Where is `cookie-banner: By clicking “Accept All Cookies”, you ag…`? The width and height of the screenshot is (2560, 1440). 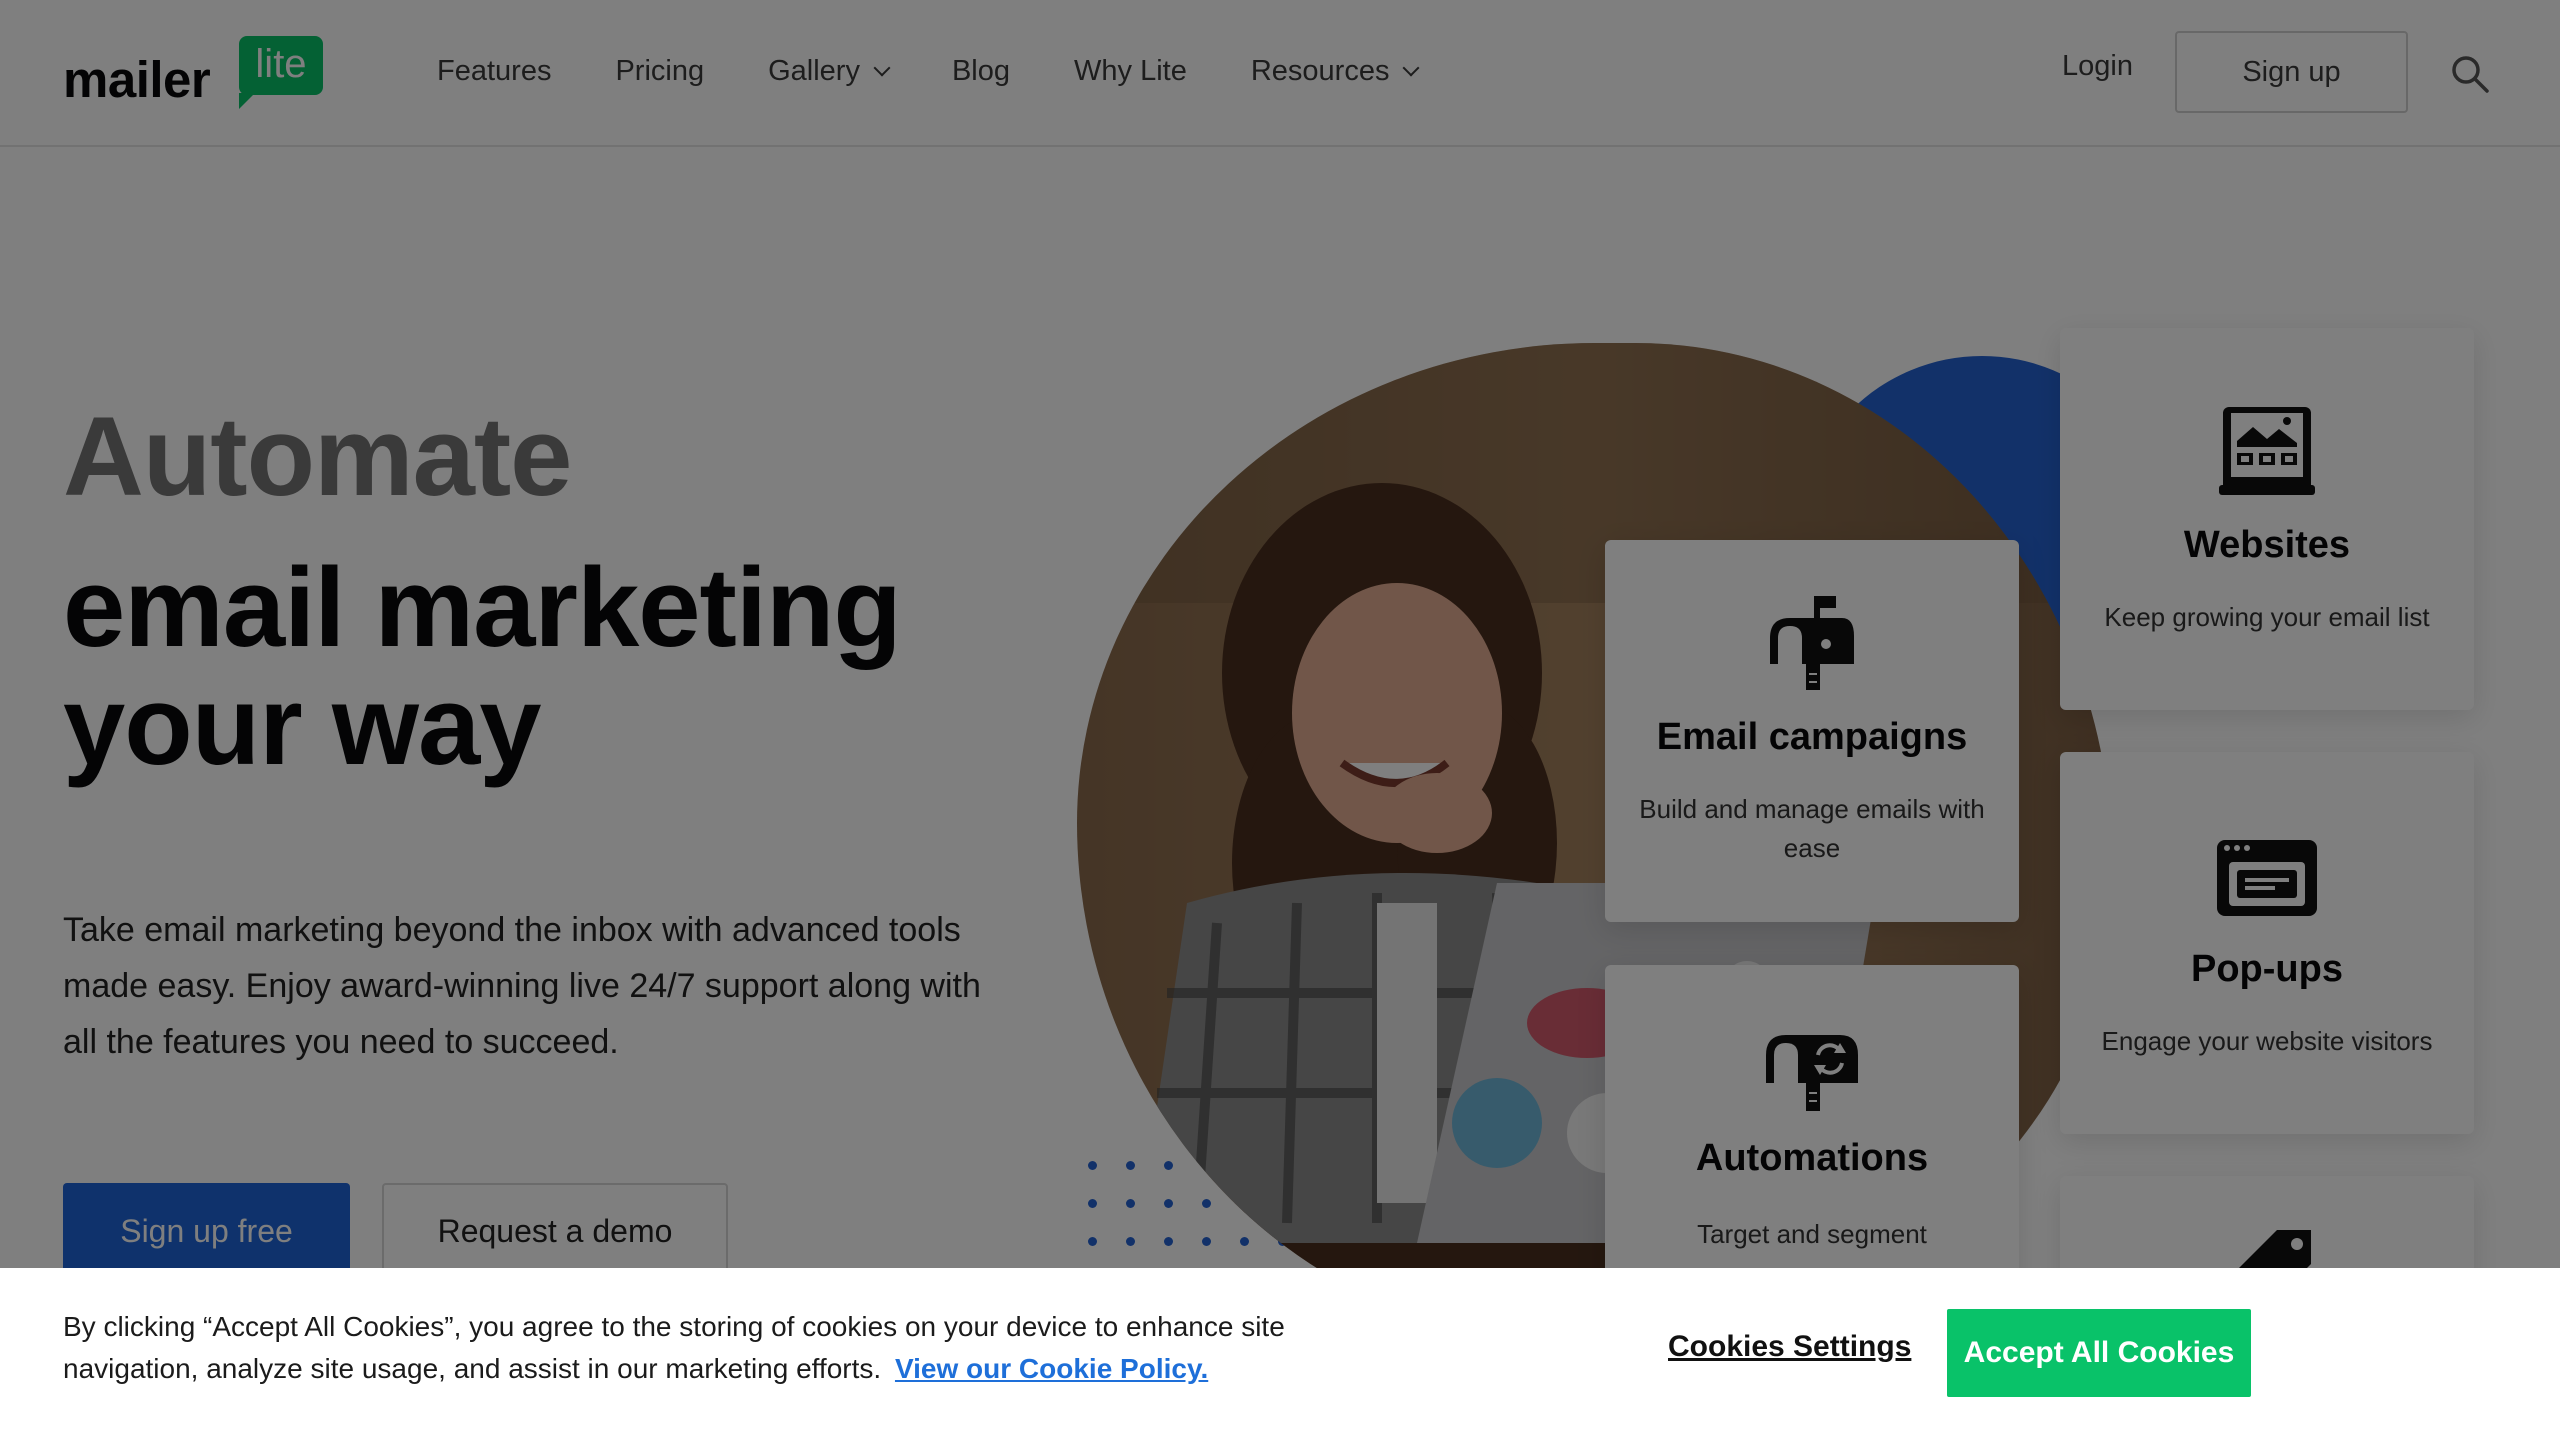
cookie-banner: By clicking “Accept All Cookies”, you ag… is located at coordinates (1280, 1354).